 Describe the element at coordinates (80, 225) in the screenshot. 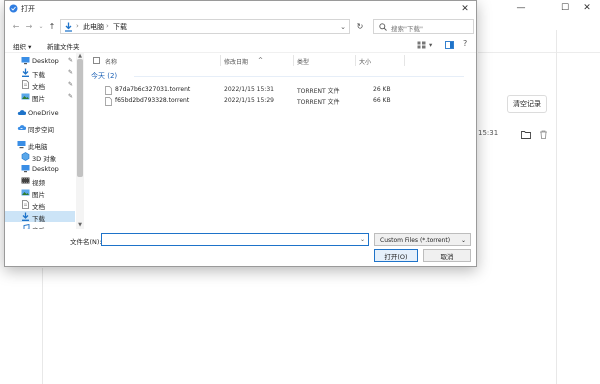

I see `scroll-down-arrow-icon: ▼` at that location.